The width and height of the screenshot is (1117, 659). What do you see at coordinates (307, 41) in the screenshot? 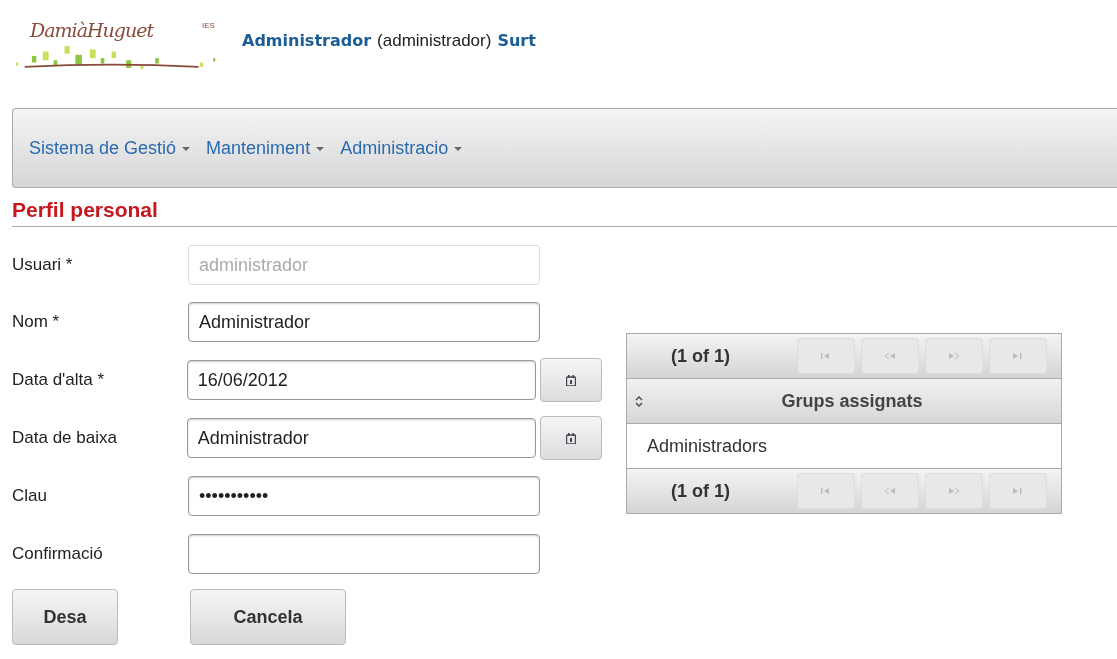
I see `user-name-link: Administrador` at bounding box center [307, 41].